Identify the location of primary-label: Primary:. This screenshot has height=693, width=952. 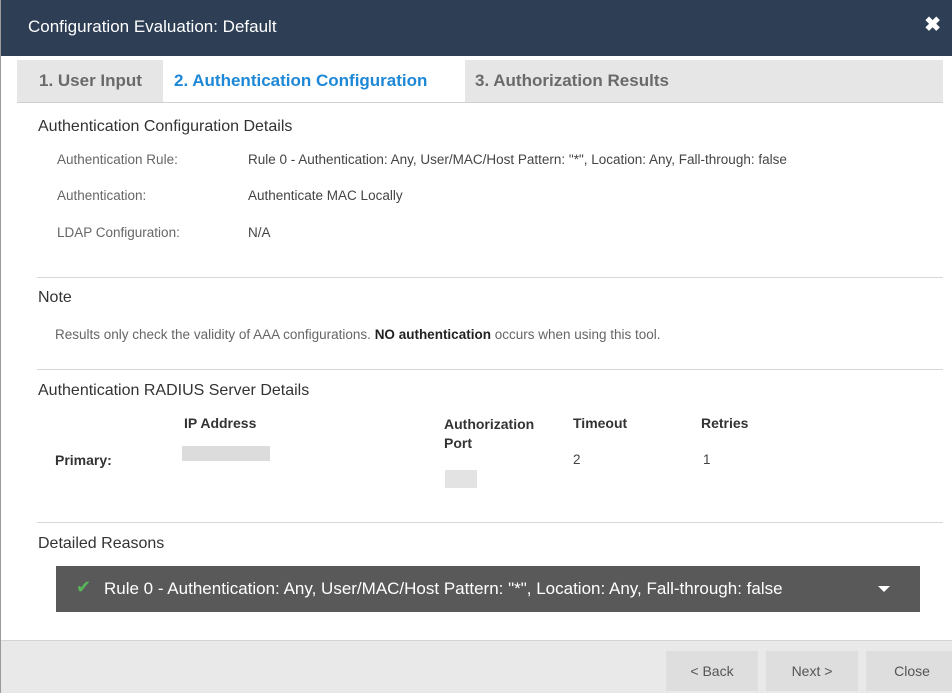
(83, 460).